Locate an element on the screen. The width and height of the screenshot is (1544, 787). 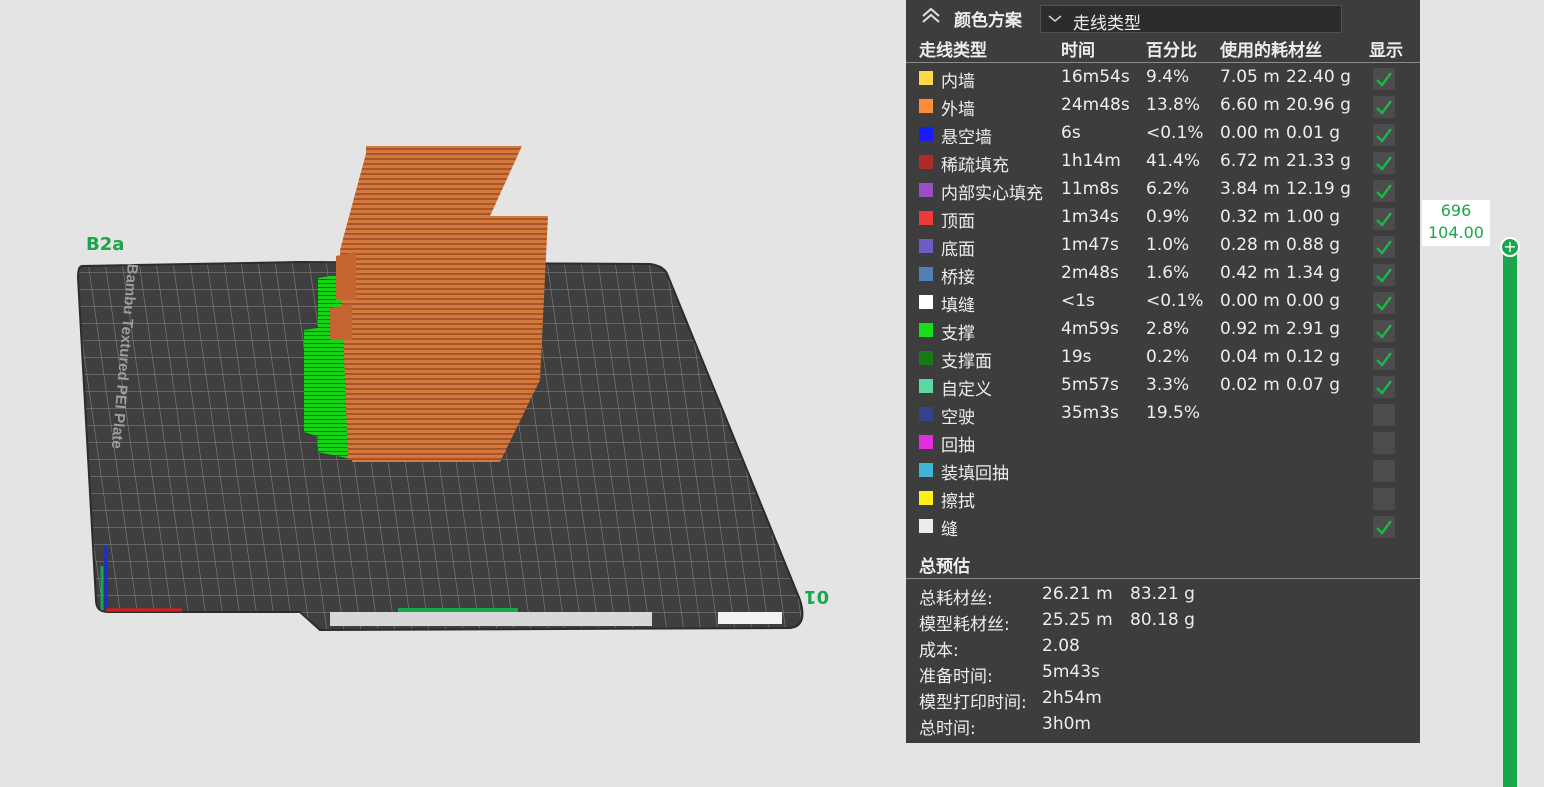
header-show: 显示 is located at coordinates (1386, 51).